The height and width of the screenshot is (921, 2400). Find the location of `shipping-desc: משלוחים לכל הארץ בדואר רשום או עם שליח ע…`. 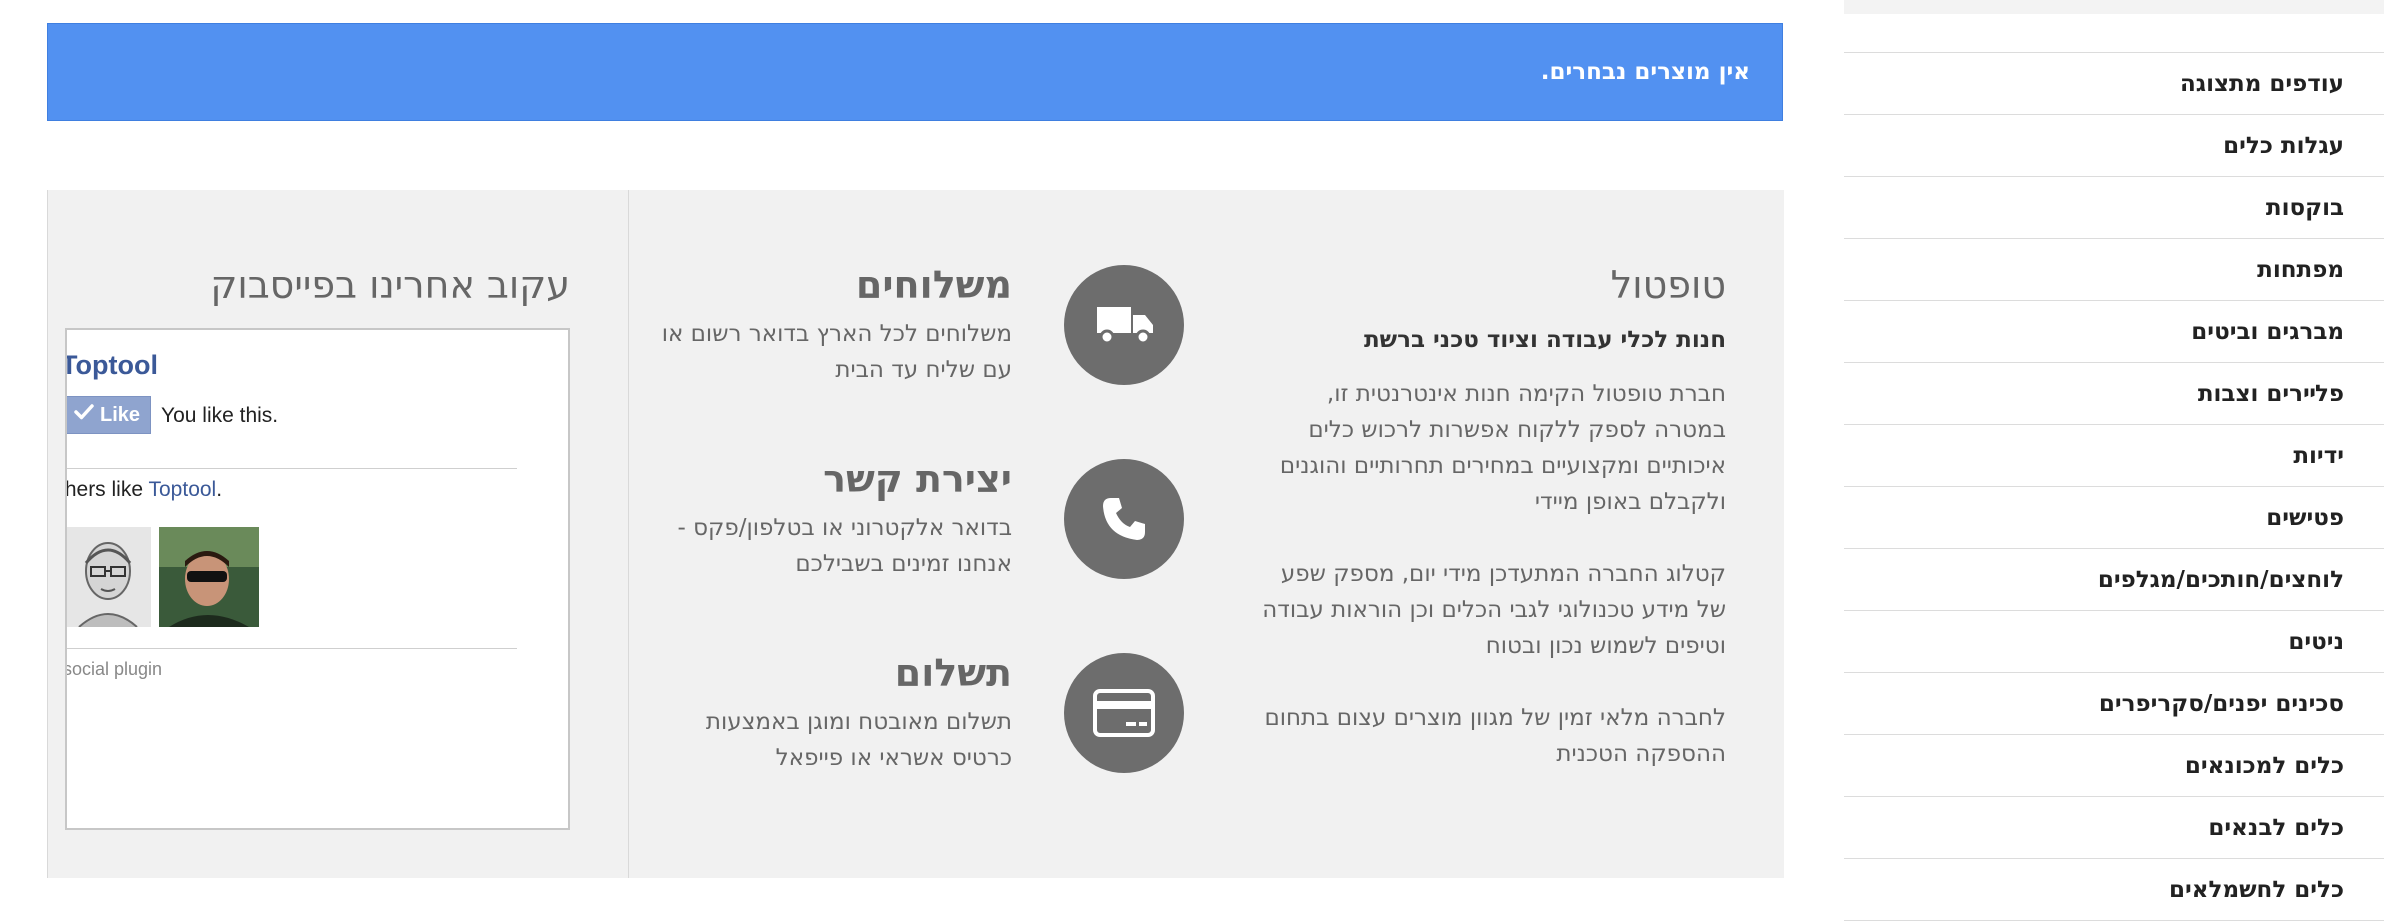

shipping-desc: משלוחים לכל הארץ בדואר רשום או עם שליח ע… is located at coordinates (836, 352).